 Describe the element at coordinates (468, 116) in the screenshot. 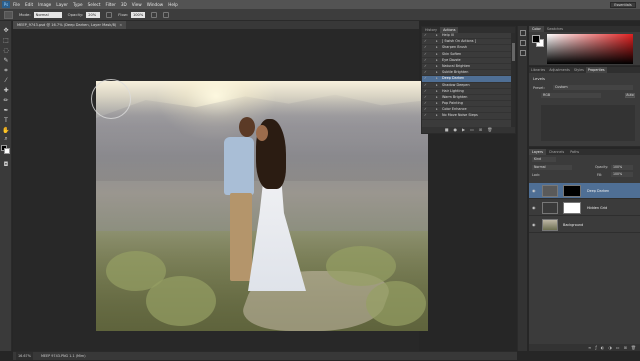

I see `action-item: ✓ ▸ No Move Noise Steps` at that location.